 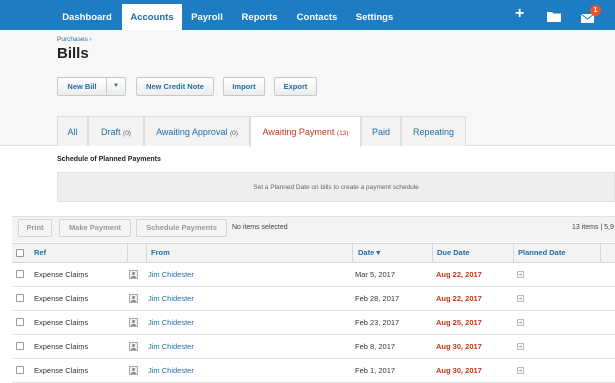 I want to click on tab-draft: Draft (0), so click(x=116, y=131).